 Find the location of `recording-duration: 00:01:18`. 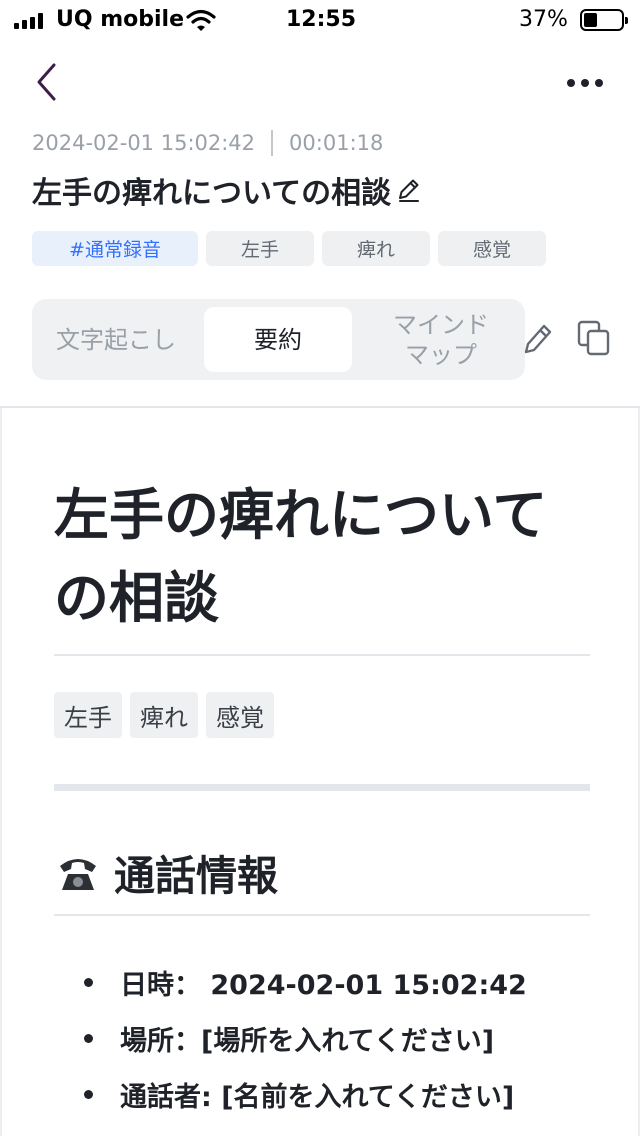

recording-duration: 00:01:18 is located at coordinates (336, 143).